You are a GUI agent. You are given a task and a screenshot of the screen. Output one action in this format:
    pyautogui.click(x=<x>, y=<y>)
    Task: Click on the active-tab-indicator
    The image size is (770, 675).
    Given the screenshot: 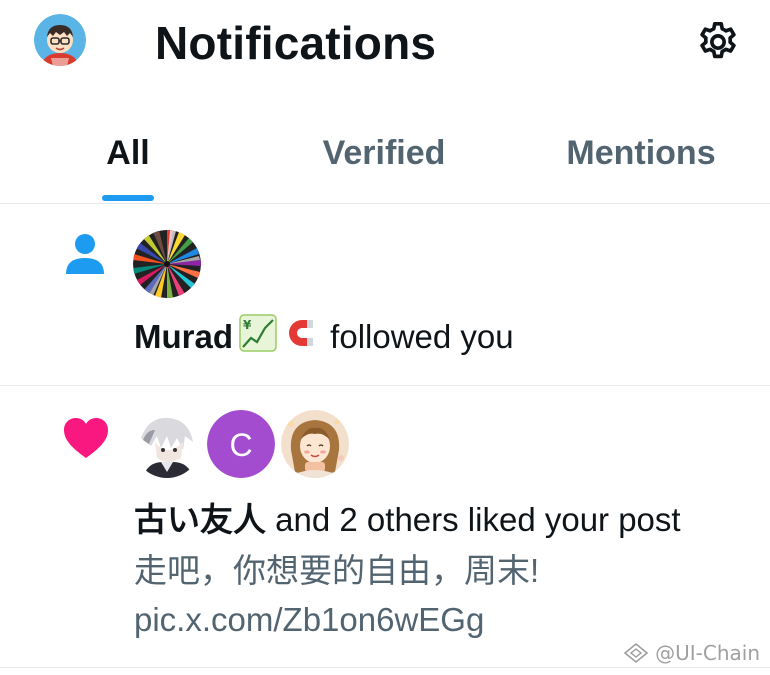 What is the action you would take?
    pyautogui.click(x=128, y=198)
    